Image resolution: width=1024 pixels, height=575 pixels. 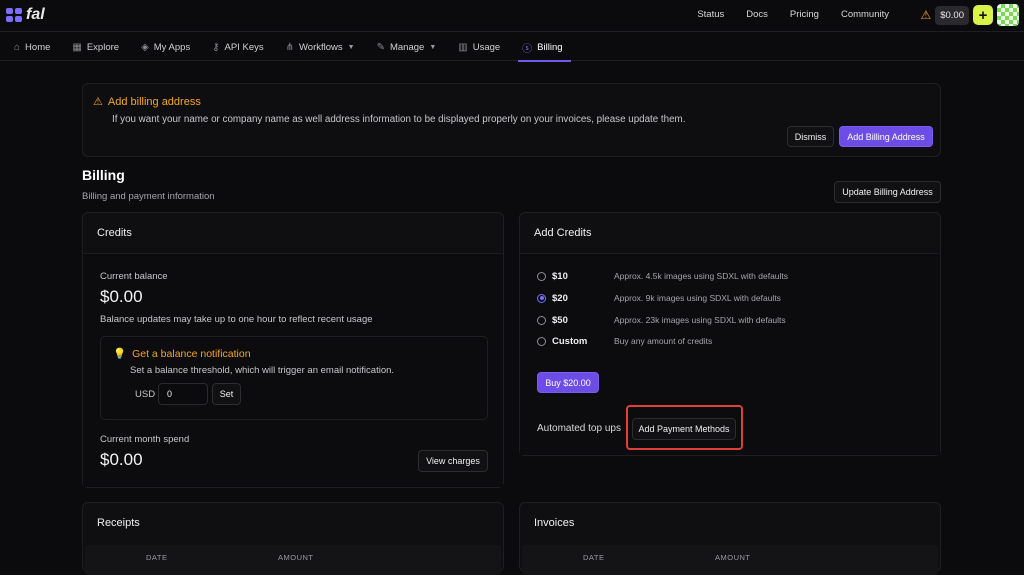 I want to click on update-billing-address-button: Update Billing Address, so click(x=887, y=192).